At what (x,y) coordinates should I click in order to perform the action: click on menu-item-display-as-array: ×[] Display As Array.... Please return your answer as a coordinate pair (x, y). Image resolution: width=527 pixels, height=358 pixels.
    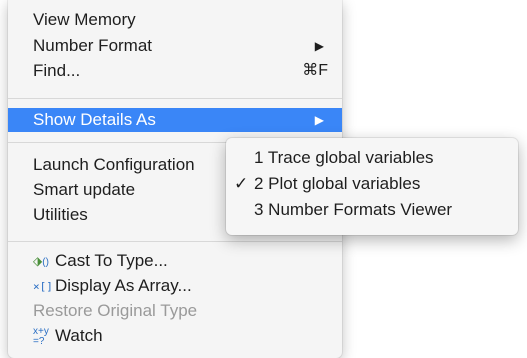
    Looking at the image, I should click on (175, 286).